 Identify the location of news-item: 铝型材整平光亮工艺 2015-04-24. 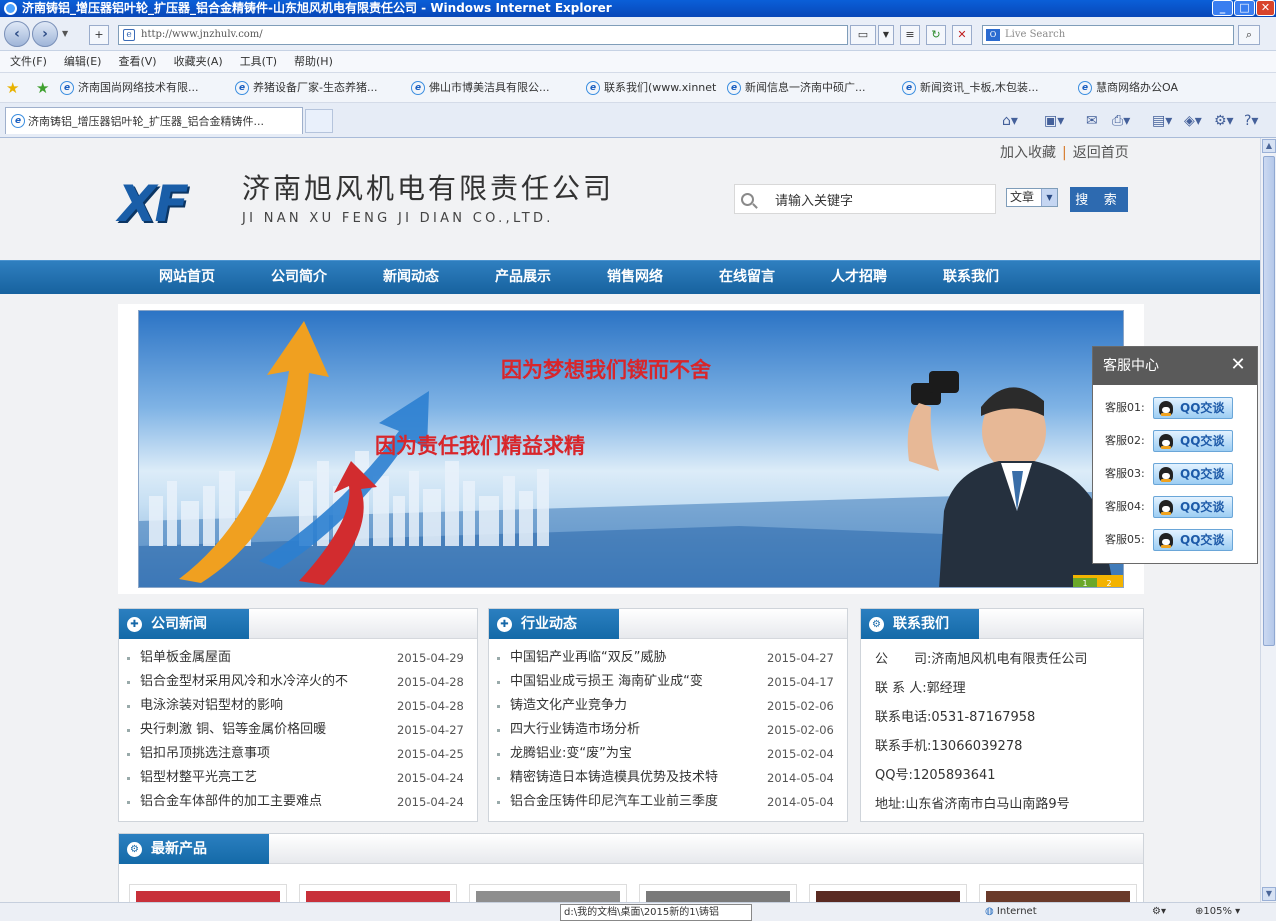
(298, 778).